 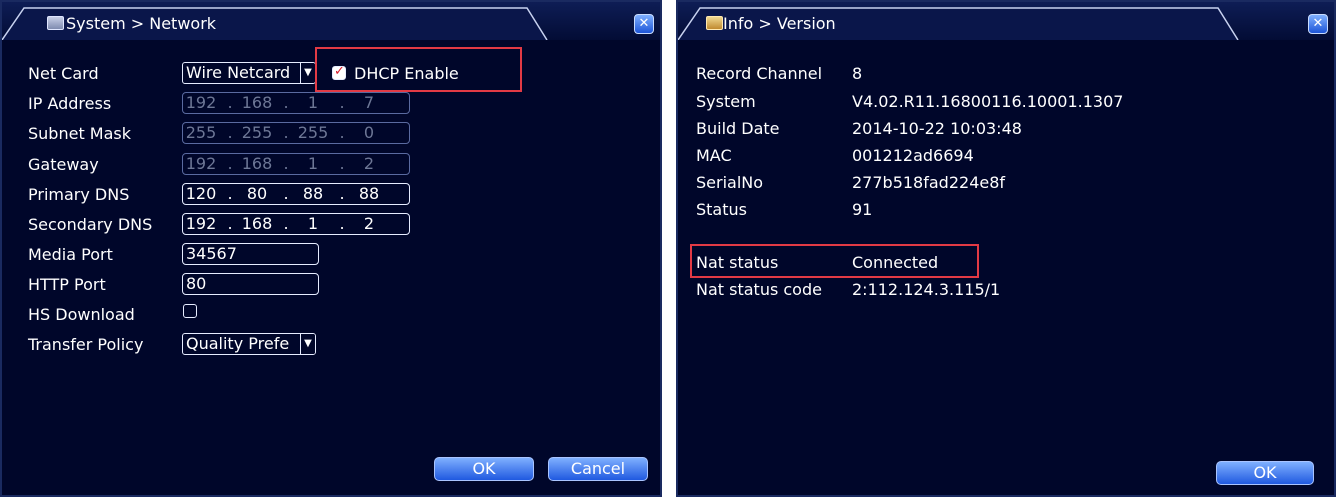 I want to click on gateway-label: Gateway, so click(x=63, y=164).